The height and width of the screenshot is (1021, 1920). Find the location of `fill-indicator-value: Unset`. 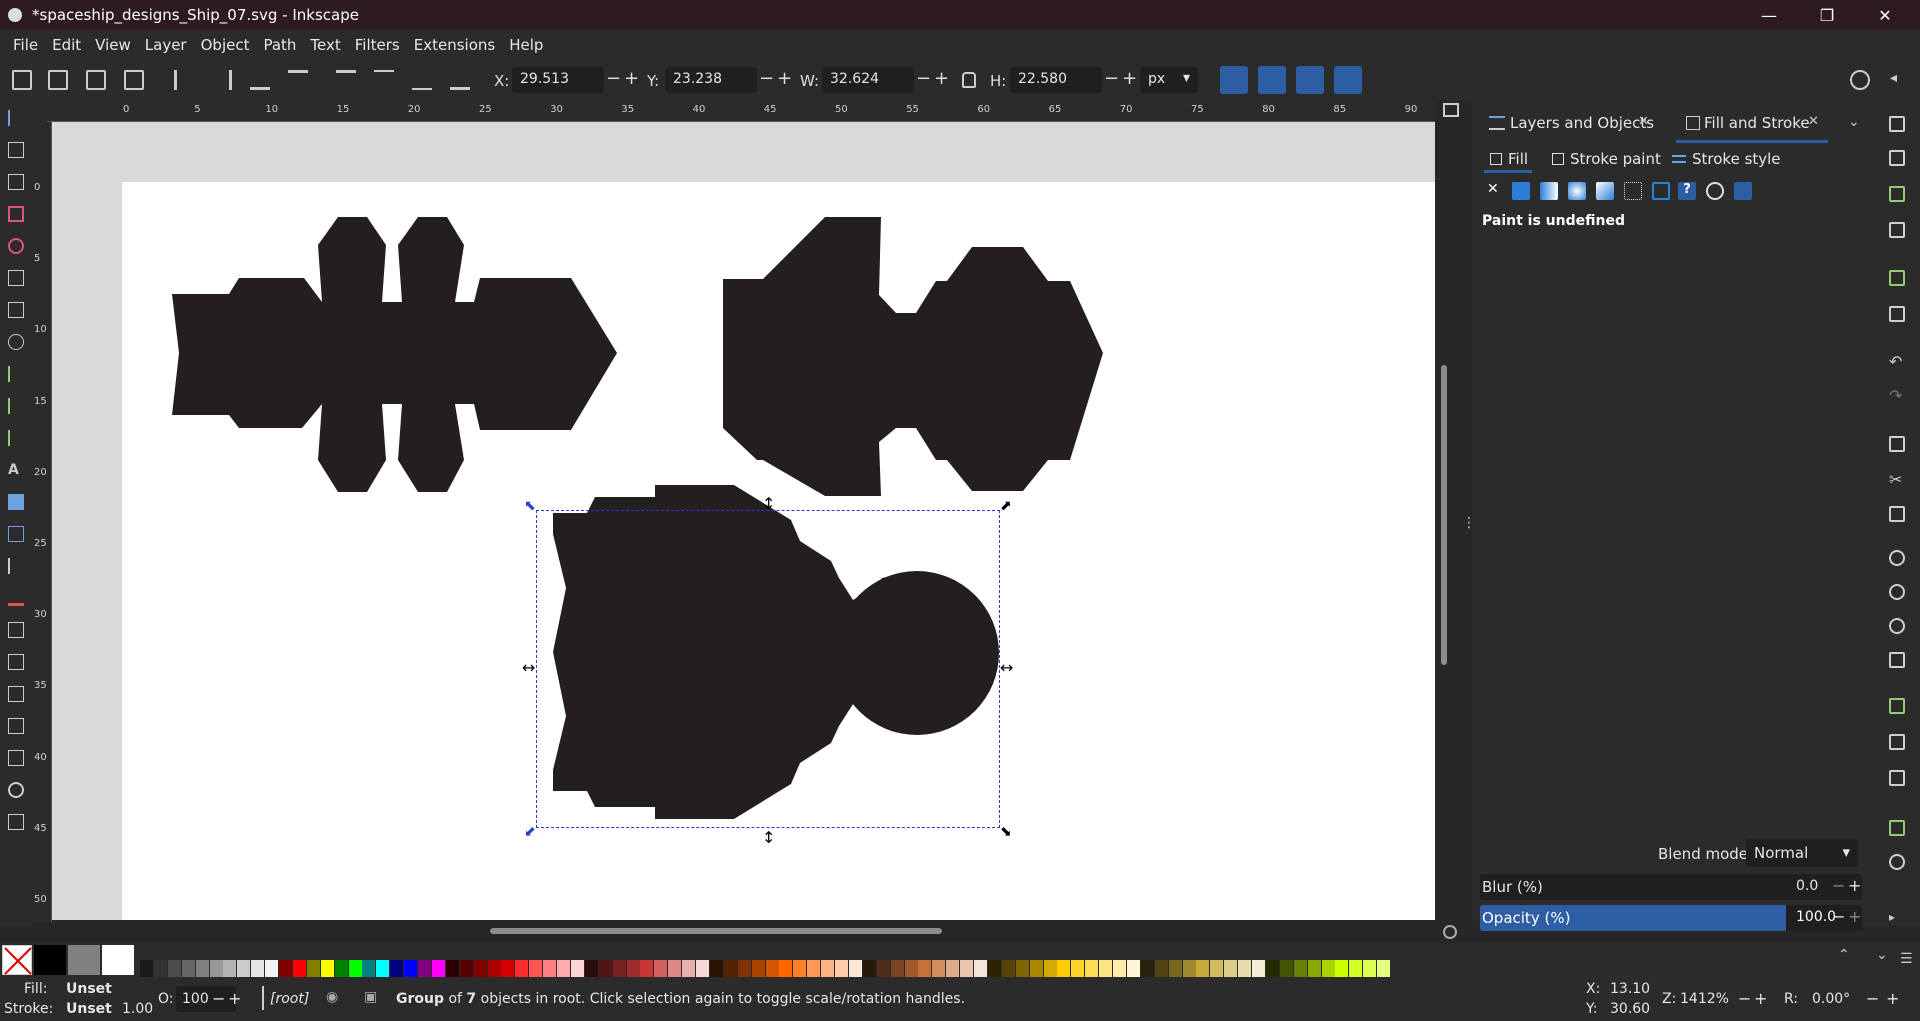

fill-indicator-value: Unset is located at coordinates (89, 989).